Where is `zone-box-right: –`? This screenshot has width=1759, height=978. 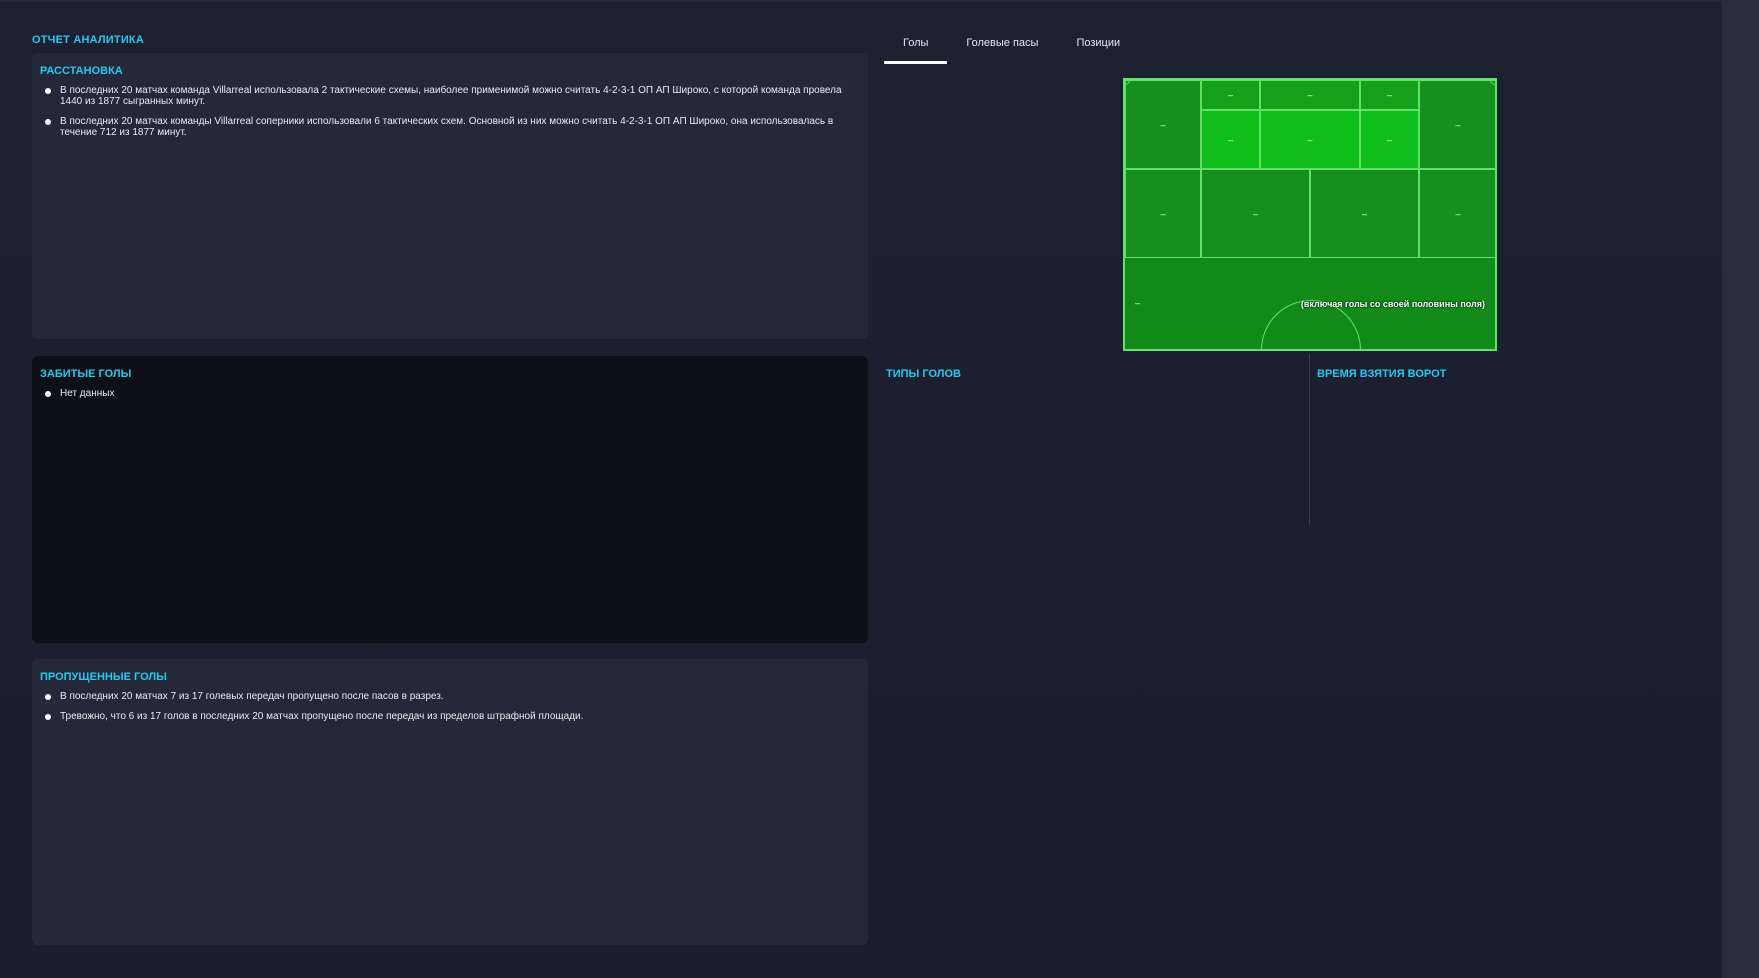 zone-box-right: – is located at coordinates (1389, 139).